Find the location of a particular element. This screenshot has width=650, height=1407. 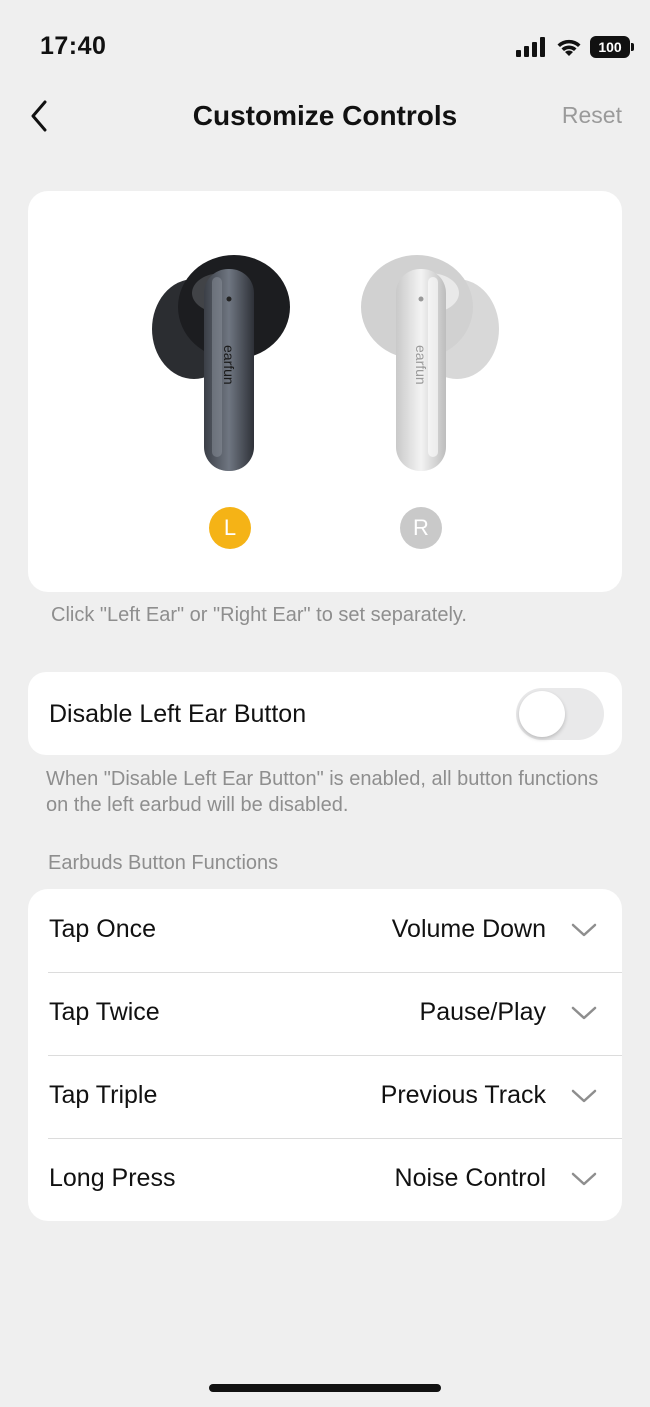

disable-left-ear-toggle is located at coordinates (560, 714).